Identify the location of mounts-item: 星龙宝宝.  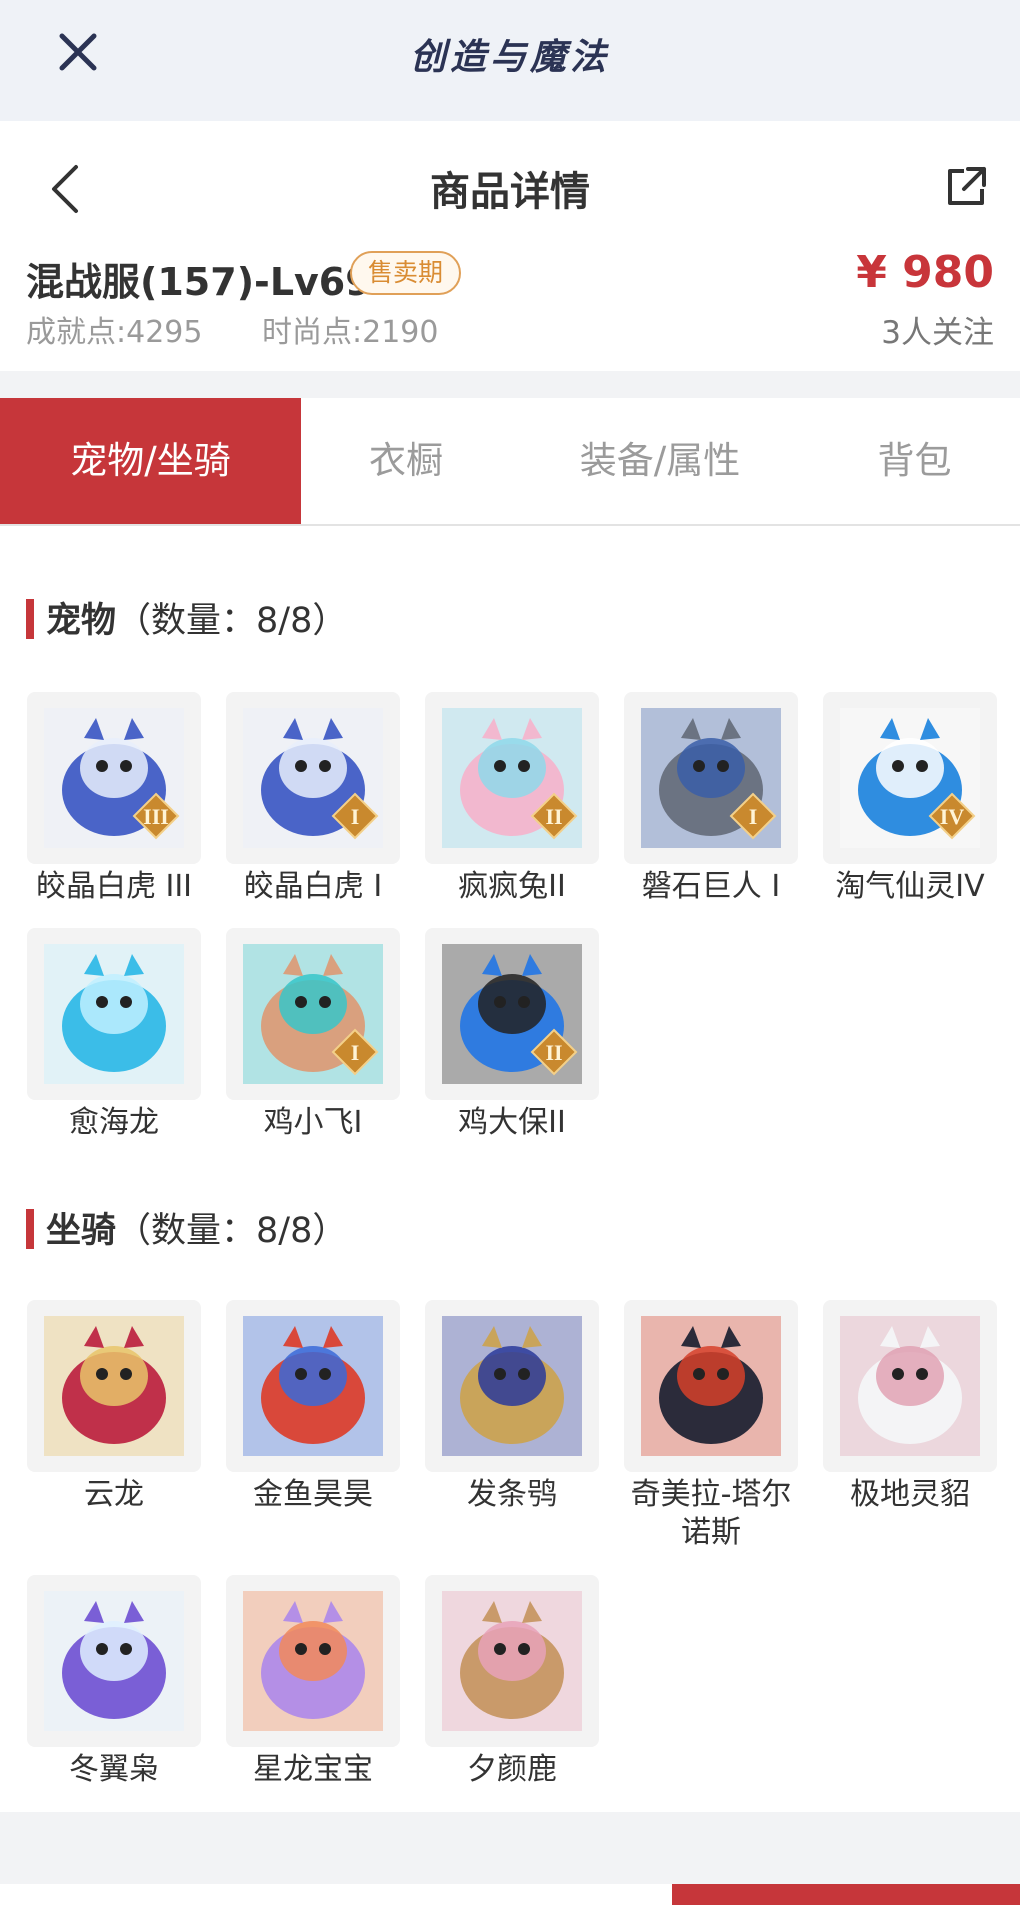
(313, 1682).